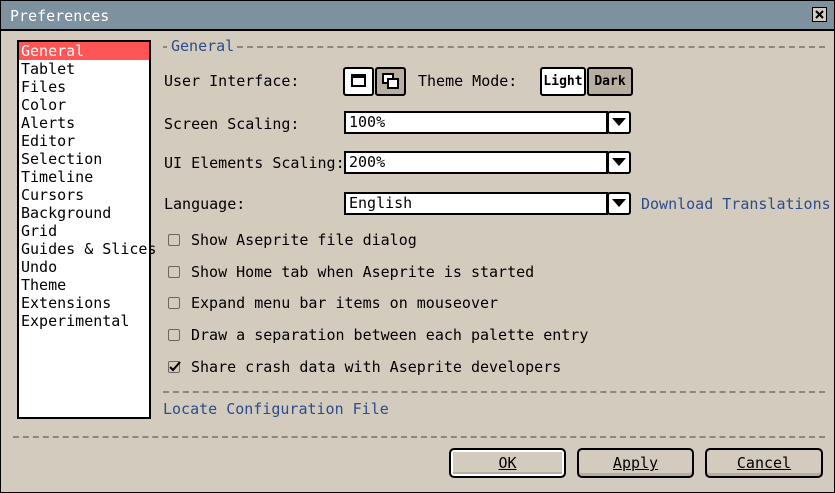  Describe the element at coordinates (494, 392) in the screenshot. I see `section-divider-bottom` at that location.